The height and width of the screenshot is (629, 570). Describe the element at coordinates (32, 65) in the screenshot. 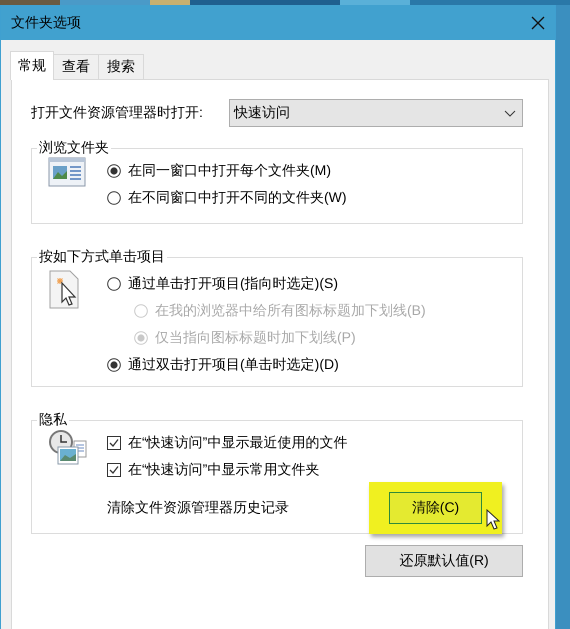

I see `tab: 常规` at that location.